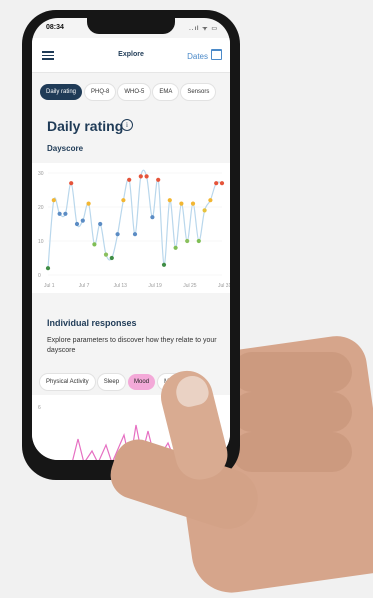 This screenshot has width=373, height=598. I want to click on status-icons: ..ıl ᯤ ▭, so click(203, 29).